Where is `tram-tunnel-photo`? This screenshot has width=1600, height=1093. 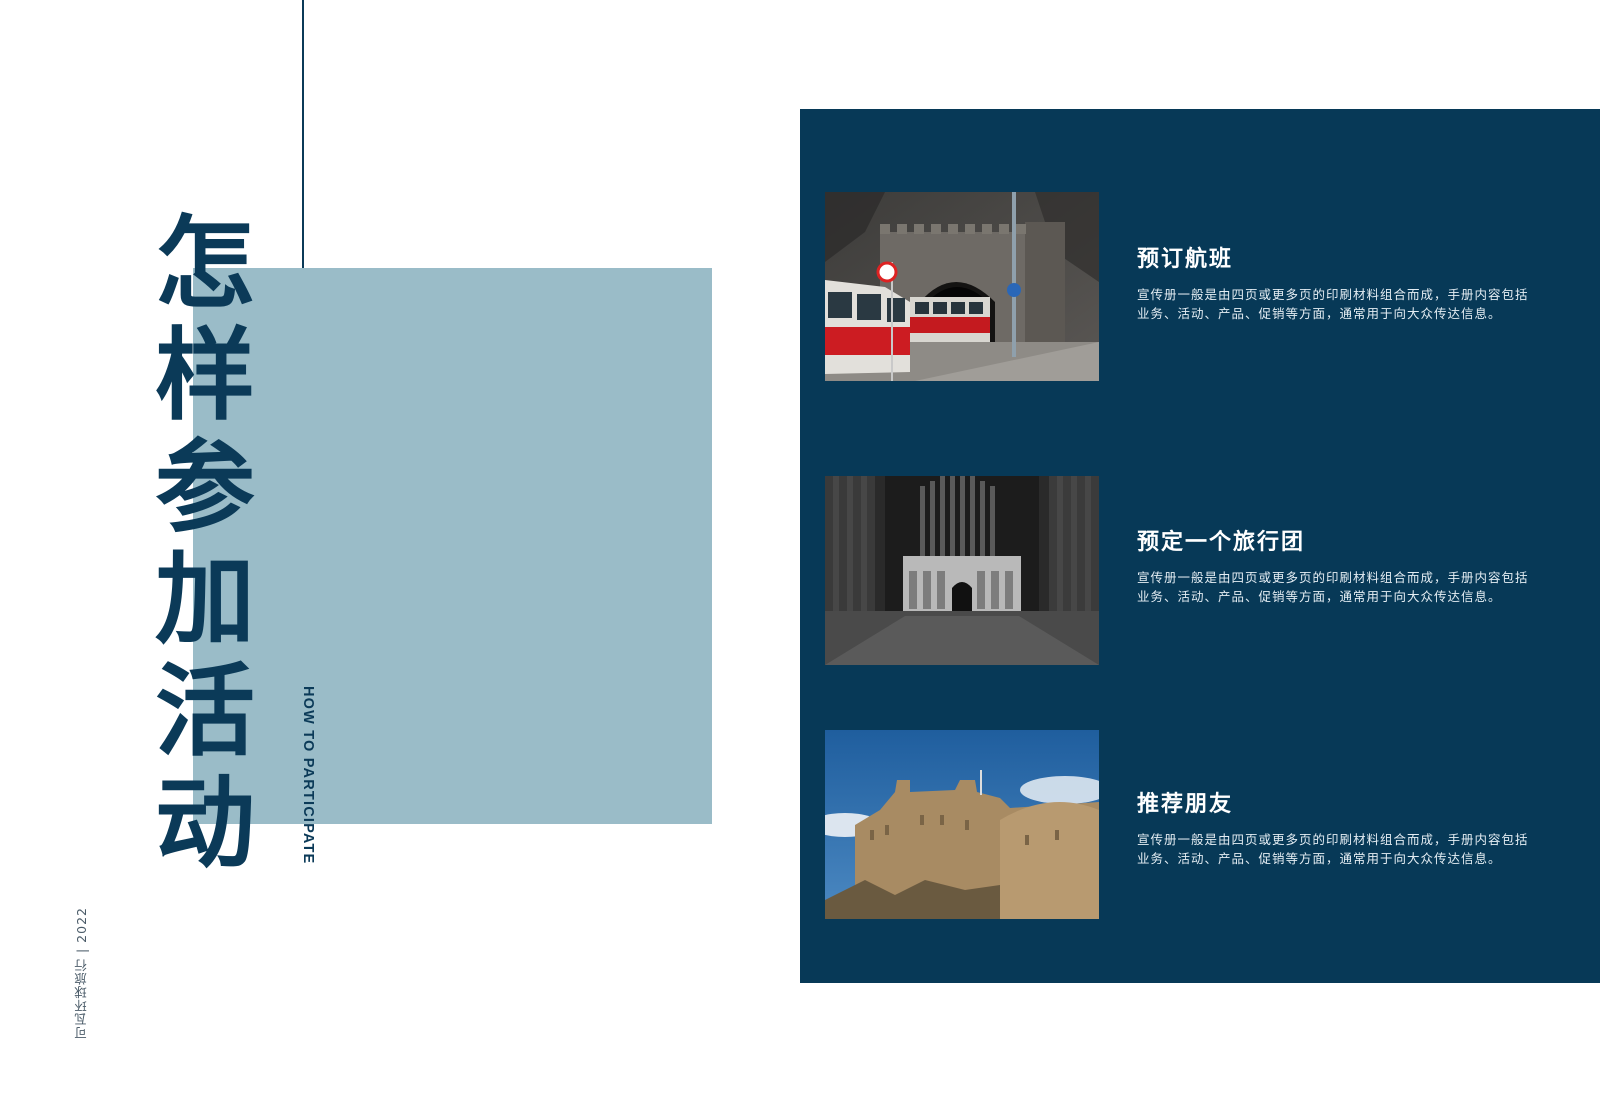 tram-tunnel-photo is located at coordinates (962, 286).